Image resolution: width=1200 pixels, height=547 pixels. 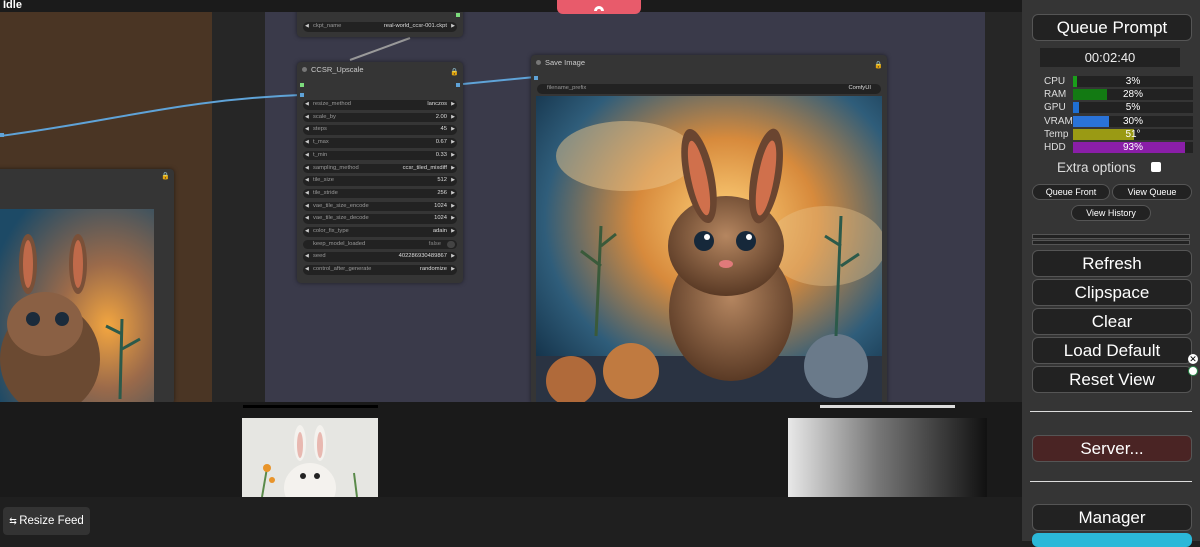 What do you see at coordinates (310, 406) in the screenshot?
I see `feed-progress` at bounding box center [310, 406].